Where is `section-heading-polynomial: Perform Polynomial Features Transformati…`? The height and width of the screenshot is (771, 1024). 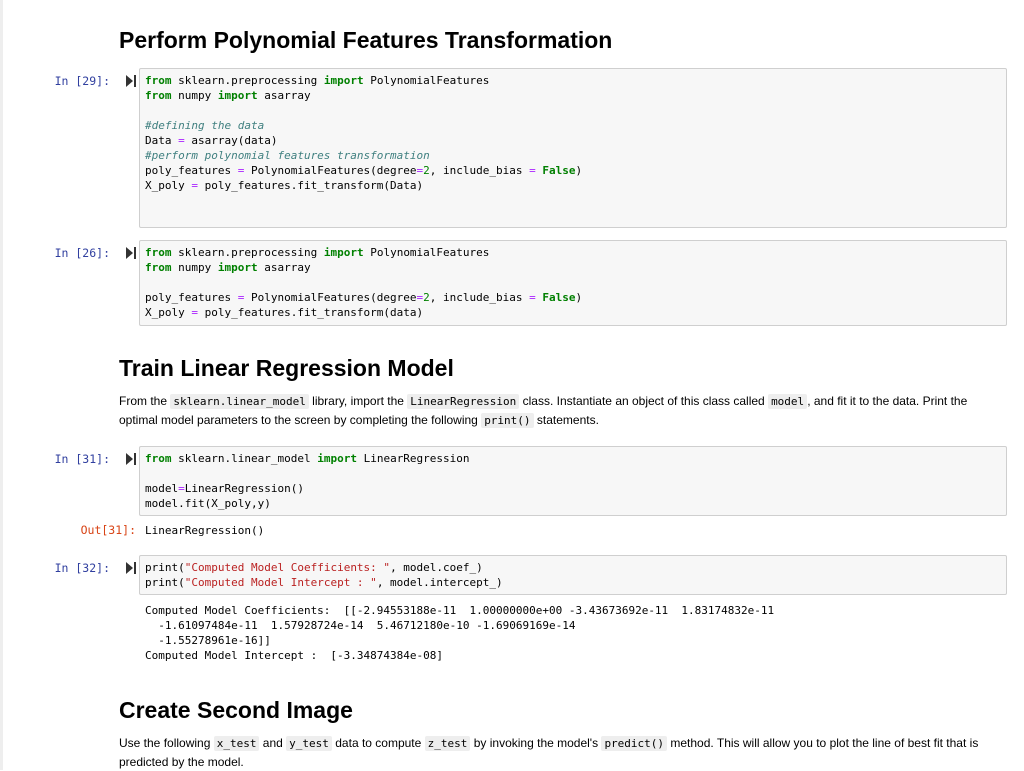
section-heading-polynomial: Perform Polynomial Features Transformati… is located at coordinates (366, 40).